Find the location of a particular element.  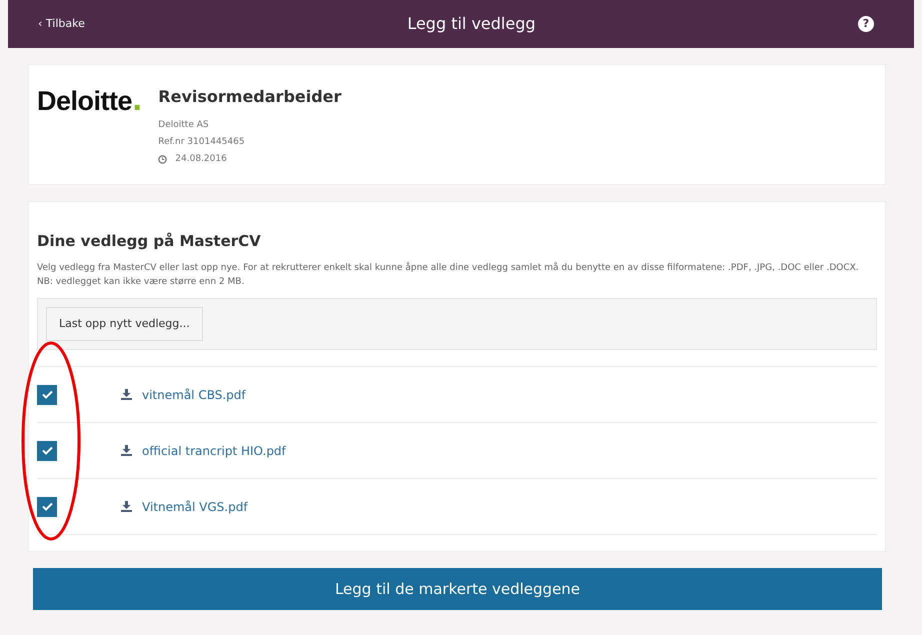

help-icon: ? is located at coordinates (866, 24).